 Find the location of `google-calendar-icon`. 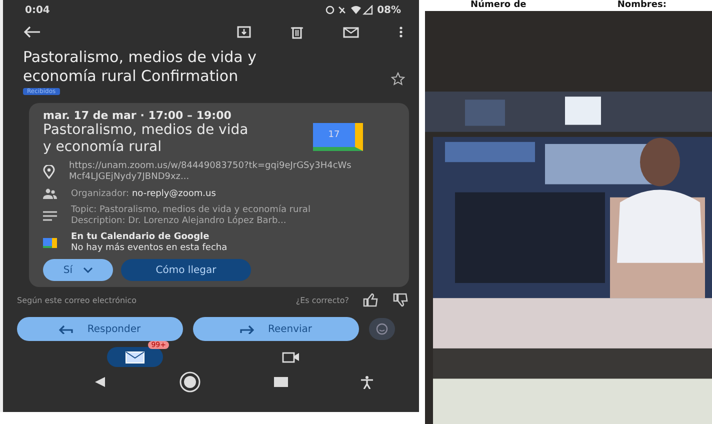

google-calendar-icon is located at coordinates (50, 243).